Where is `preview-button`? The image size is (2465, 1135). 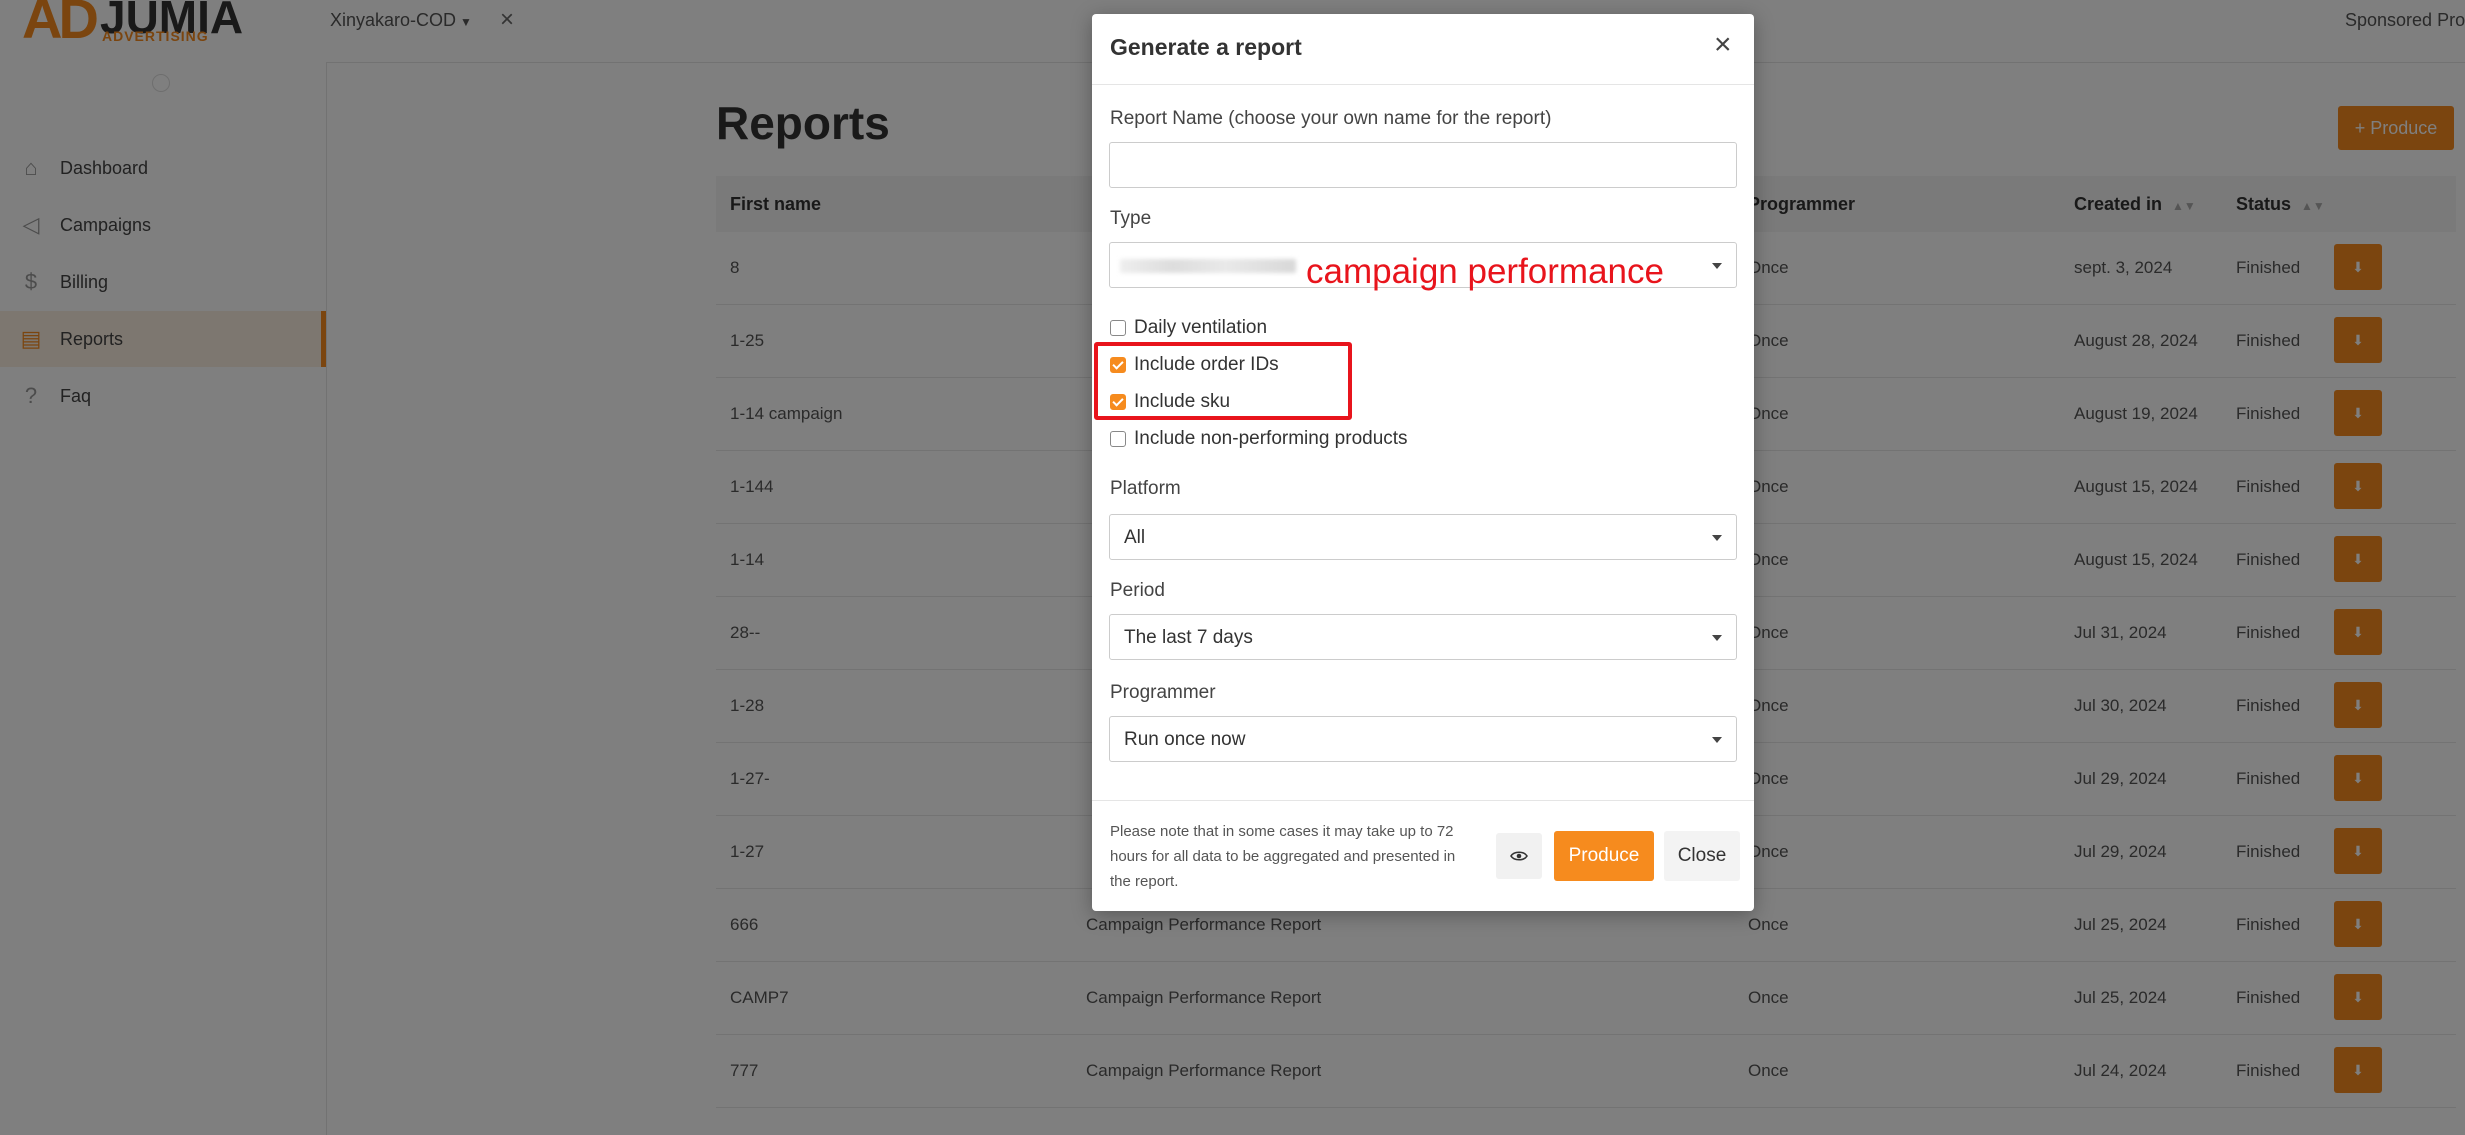 preview-button is located at coordinates (1519, 856).